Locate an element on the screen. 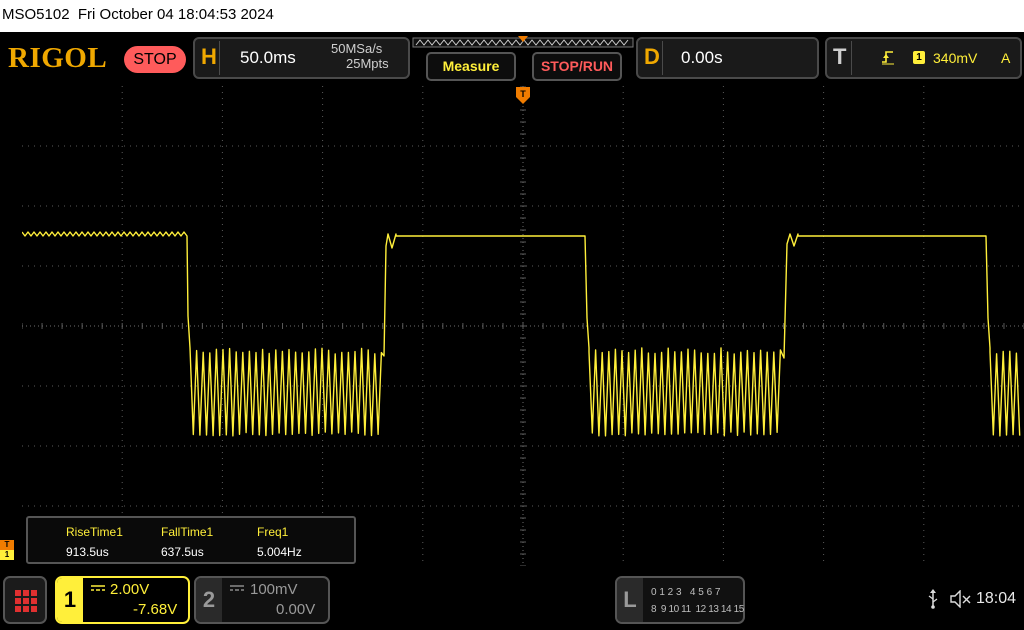  measurement-label: FallTime1 is located at coordinates (187, 532).